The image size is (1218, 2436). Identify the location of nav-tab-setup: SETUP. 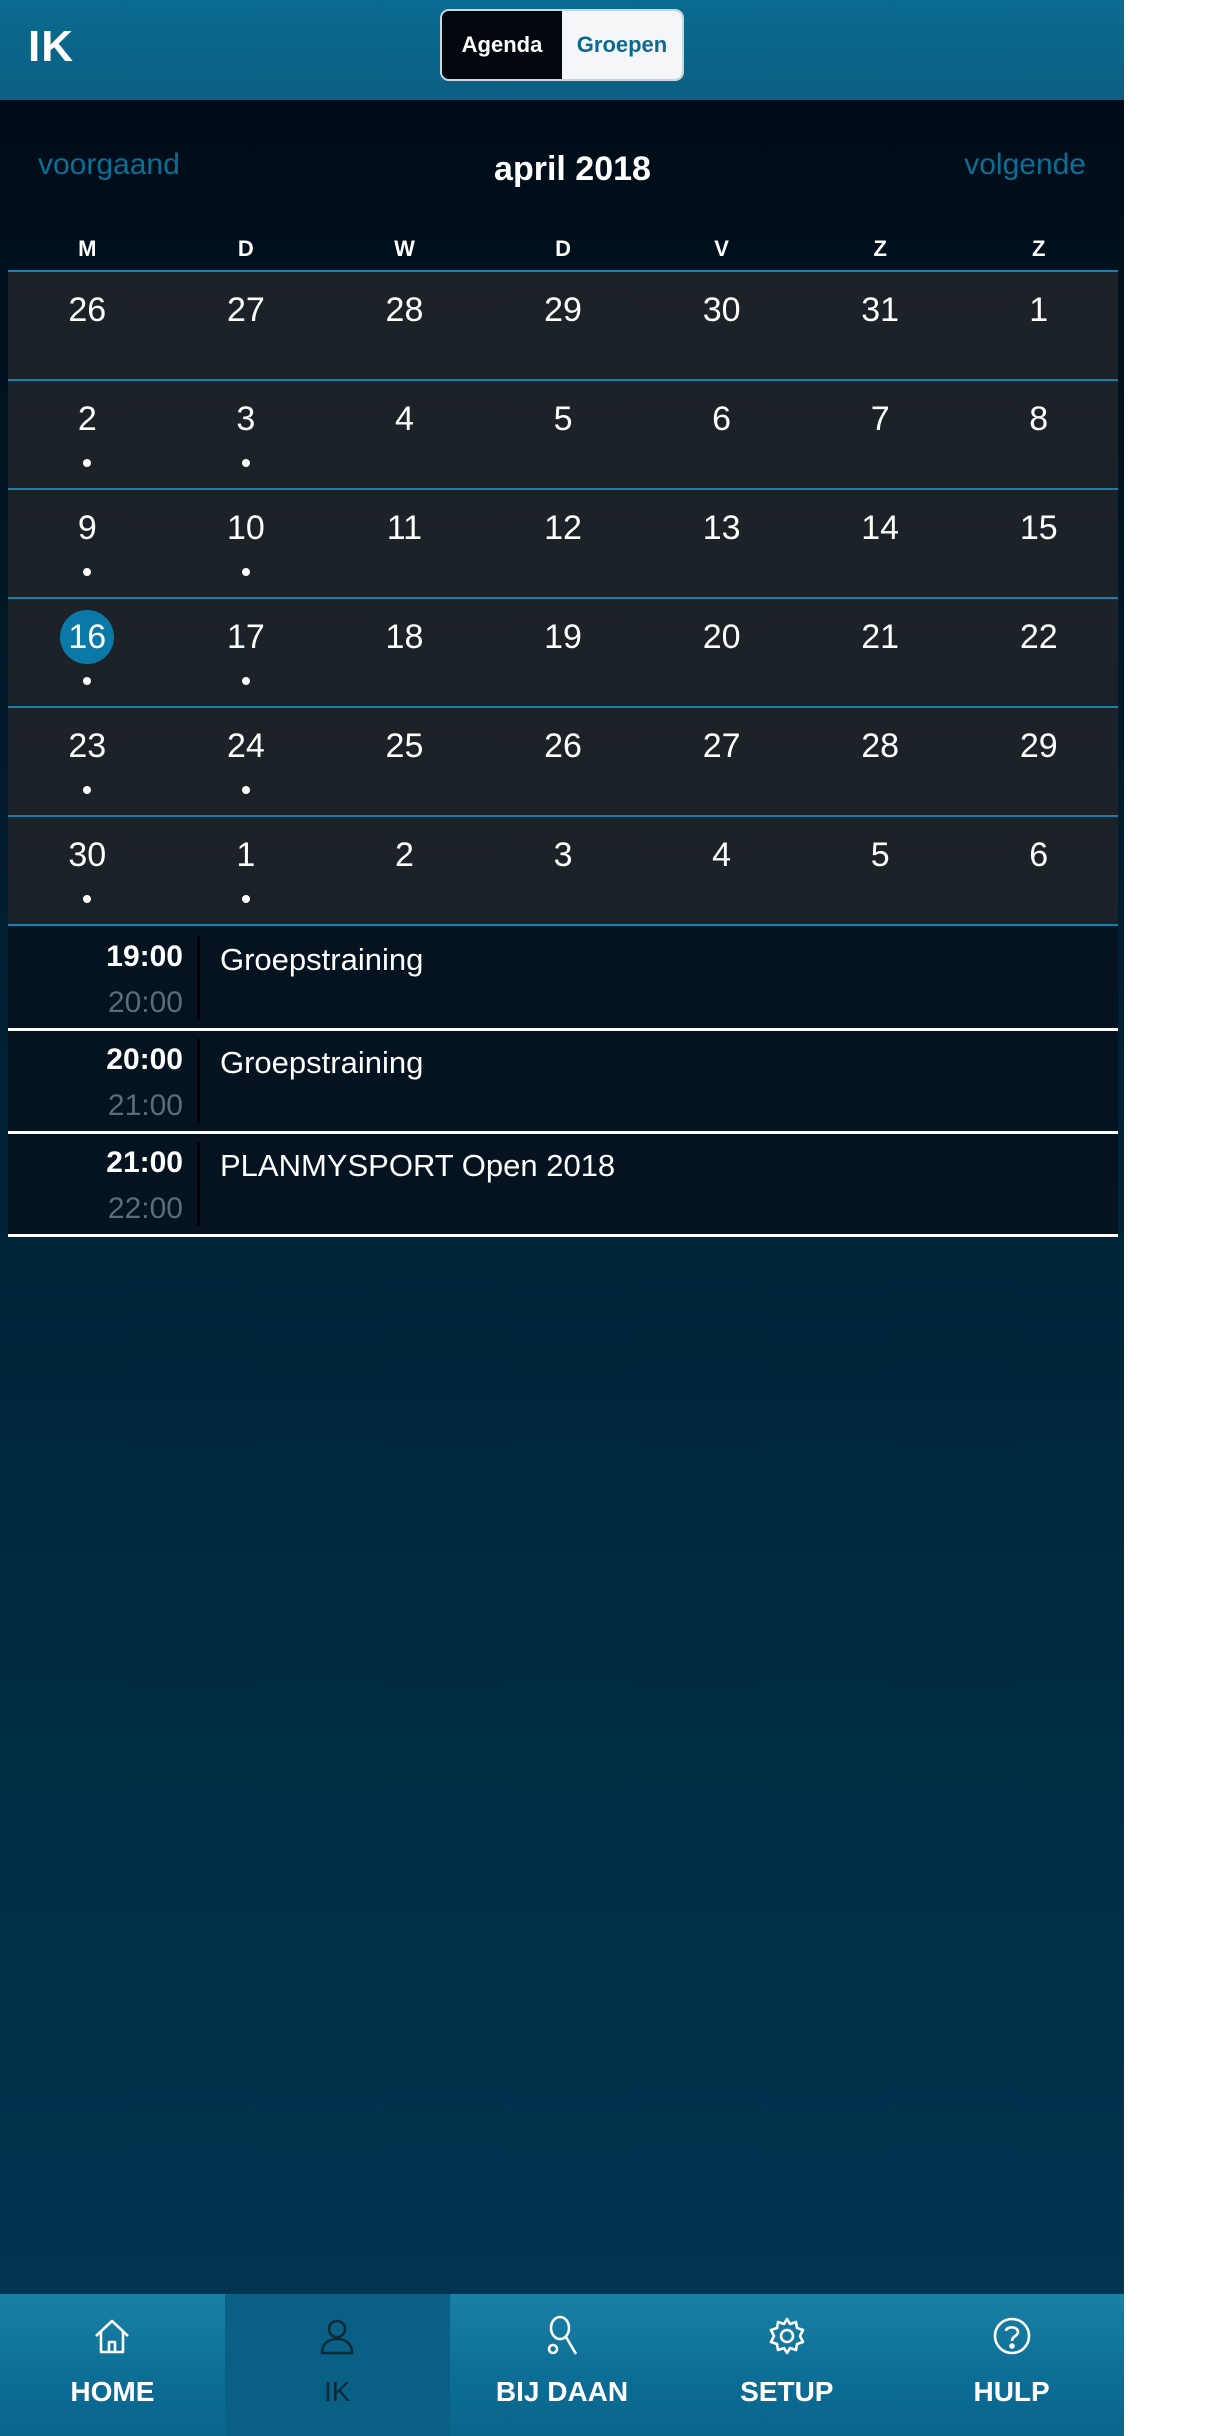
(786, 2365).